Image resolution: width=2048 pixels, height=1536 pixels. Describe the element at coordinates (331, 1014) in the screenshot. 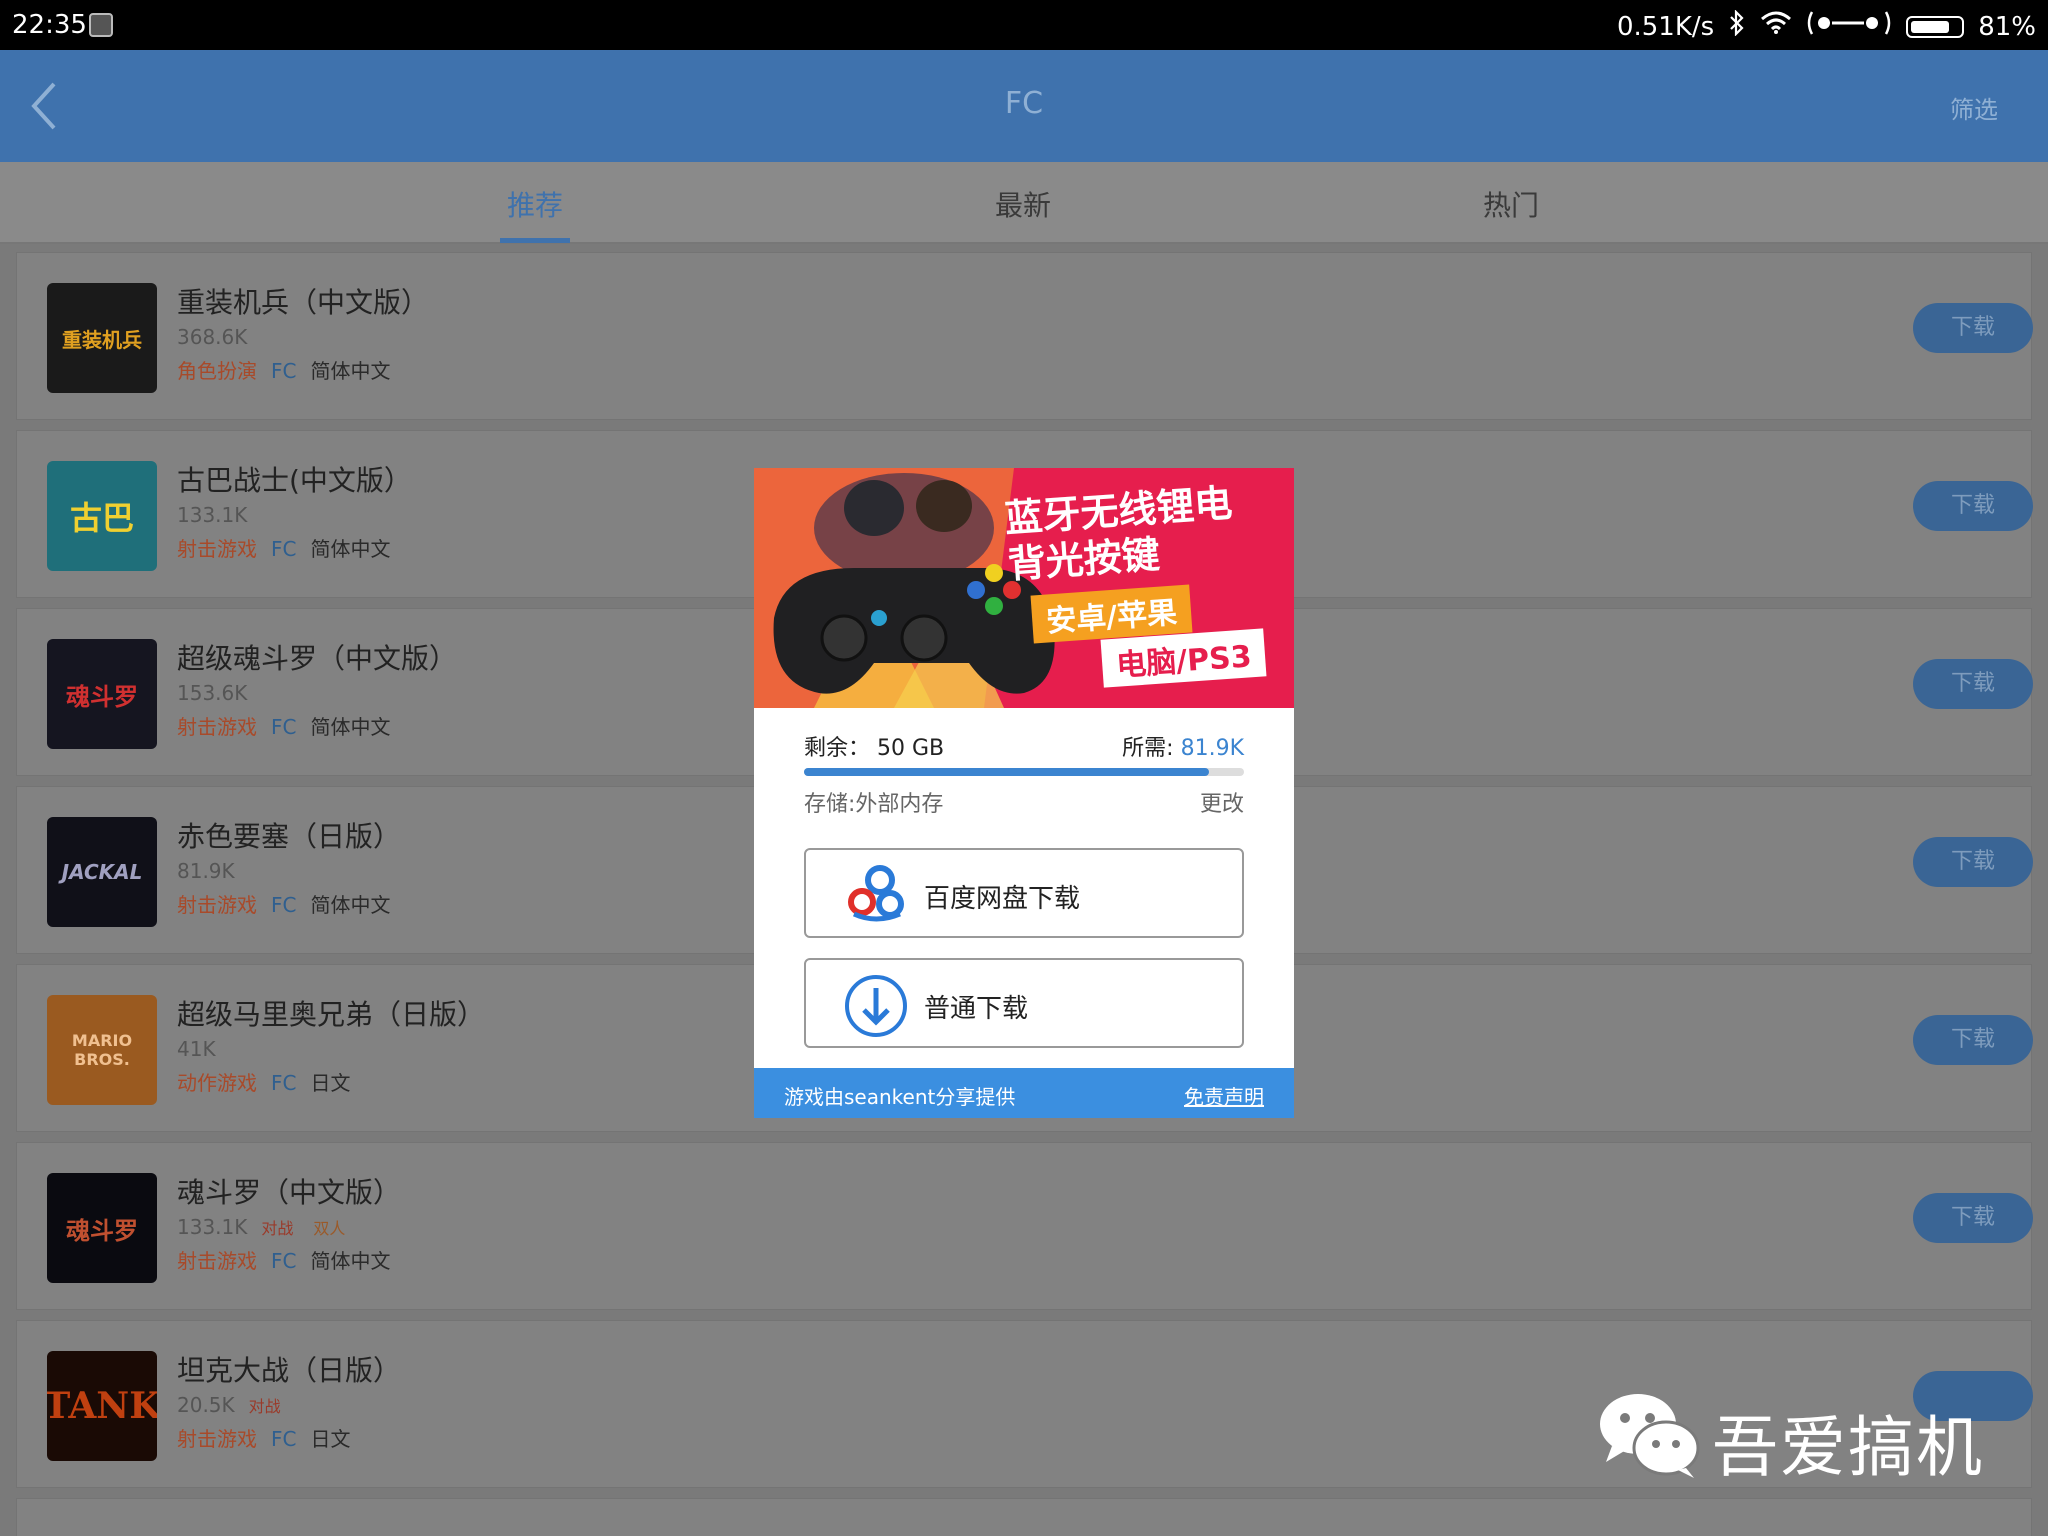

I see `game-name: 超级马里奥兄弟（日版）` at that location.